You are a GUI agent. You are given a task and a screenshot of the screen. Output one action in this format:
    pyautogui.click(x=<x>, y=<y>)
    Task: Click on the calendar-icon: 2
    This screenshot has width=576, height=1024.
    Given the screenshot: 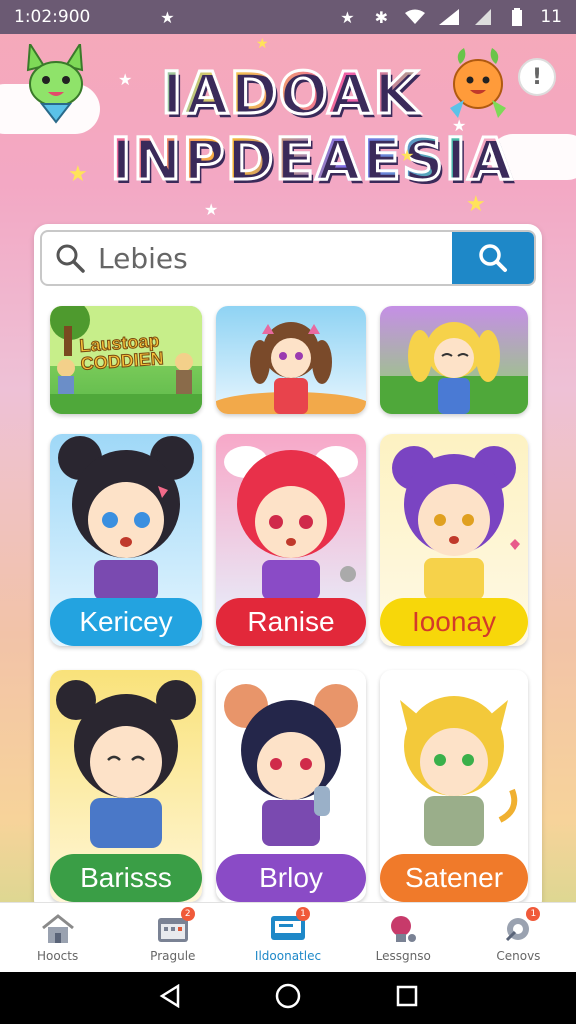 What is the action you would take?
    pyautogui.click(x=175, y=925)
    